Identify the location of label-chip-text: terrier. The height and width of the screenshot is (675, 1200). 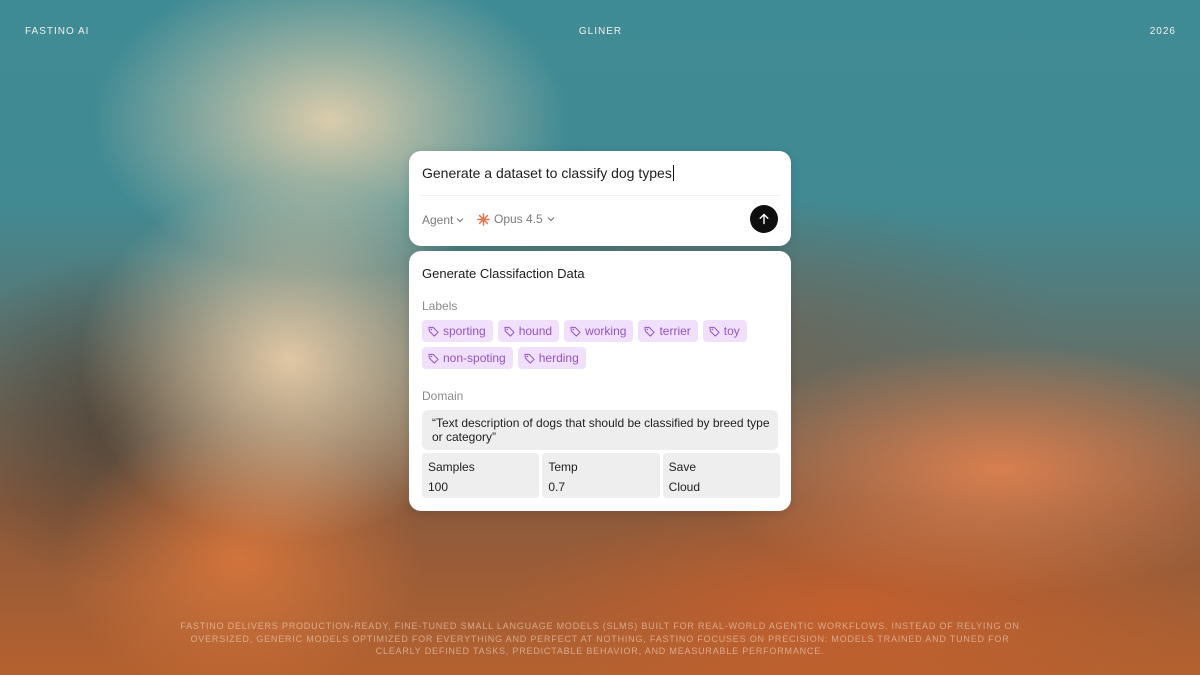
(675, 331).